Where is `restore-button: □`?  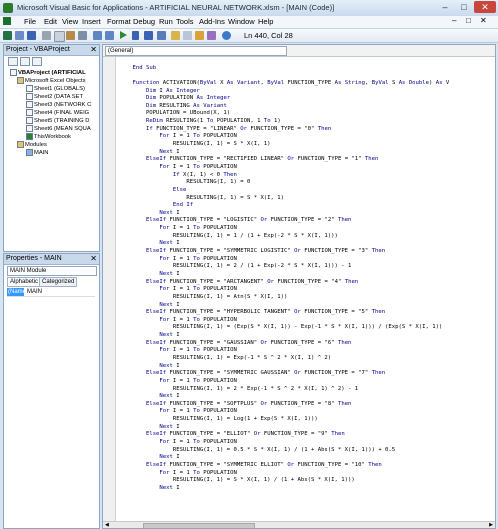 restore-button: □ is located at coordinates (464, 7).